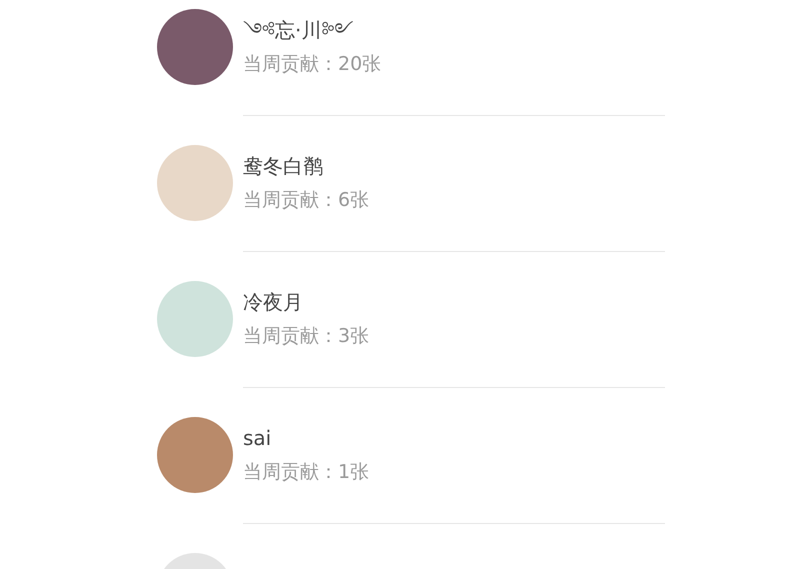 The image size is (800, 569). I want to click on weekly-contribution: 当周贡献：3张, so click(306, 336).